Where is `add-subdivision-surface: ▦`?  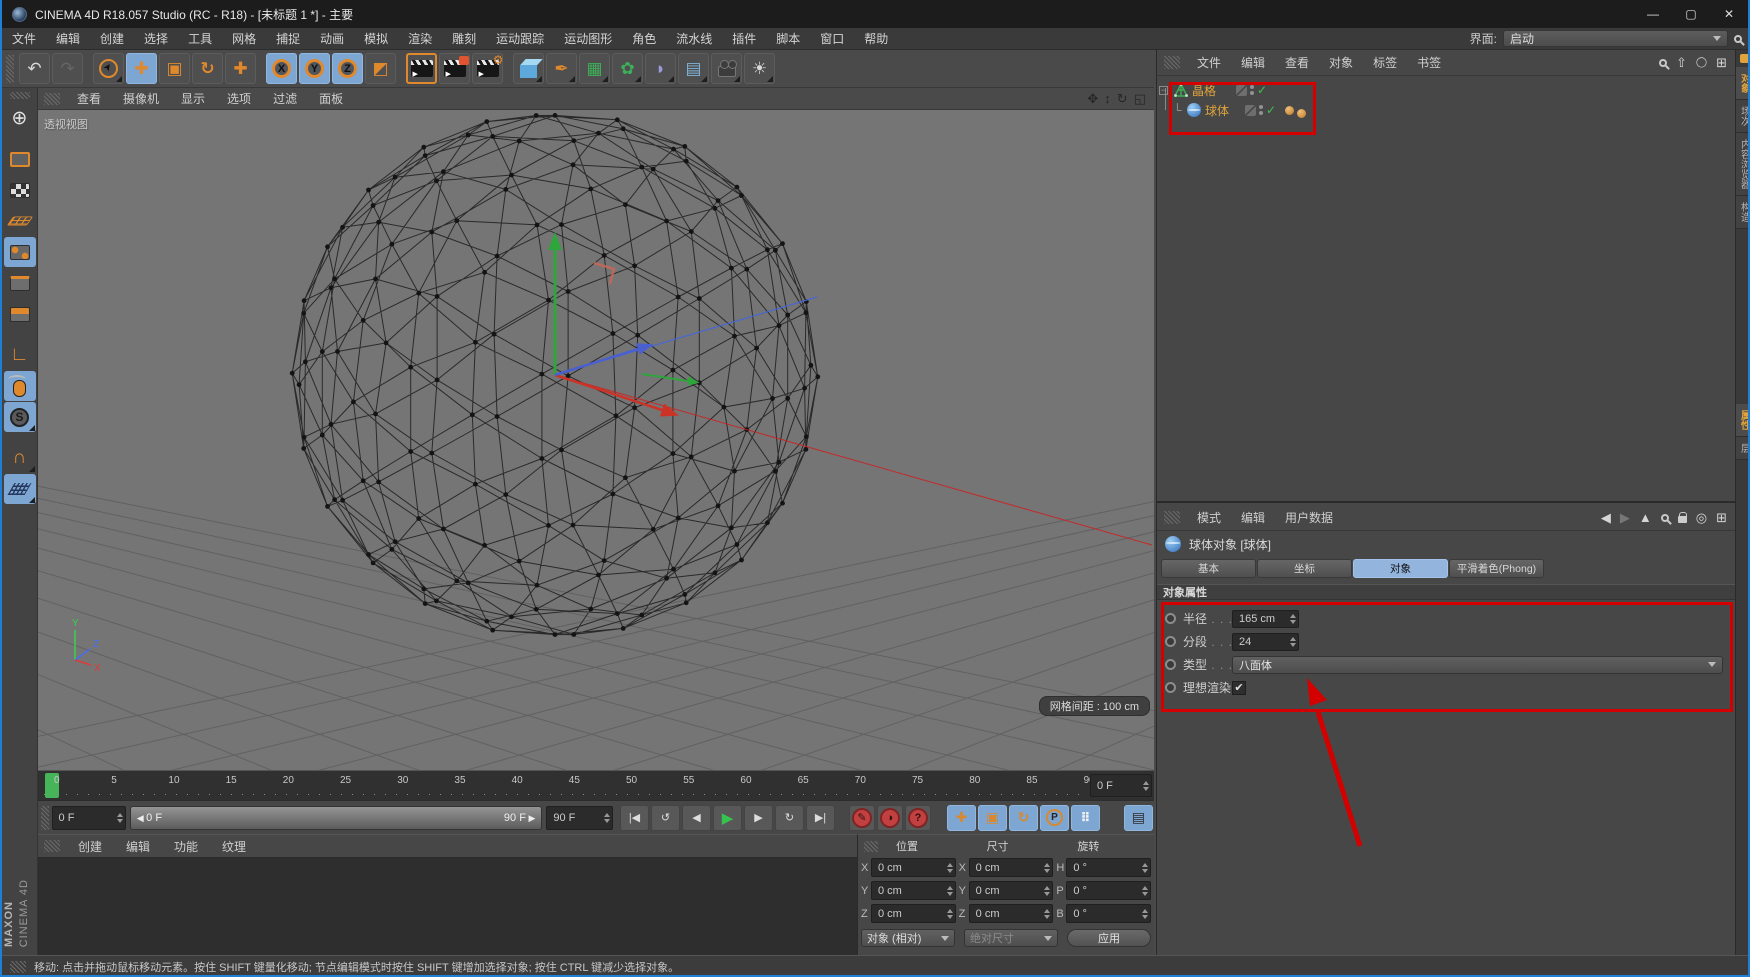
add-subdivision-surface: ▦ is located at coordinates (594, 68).